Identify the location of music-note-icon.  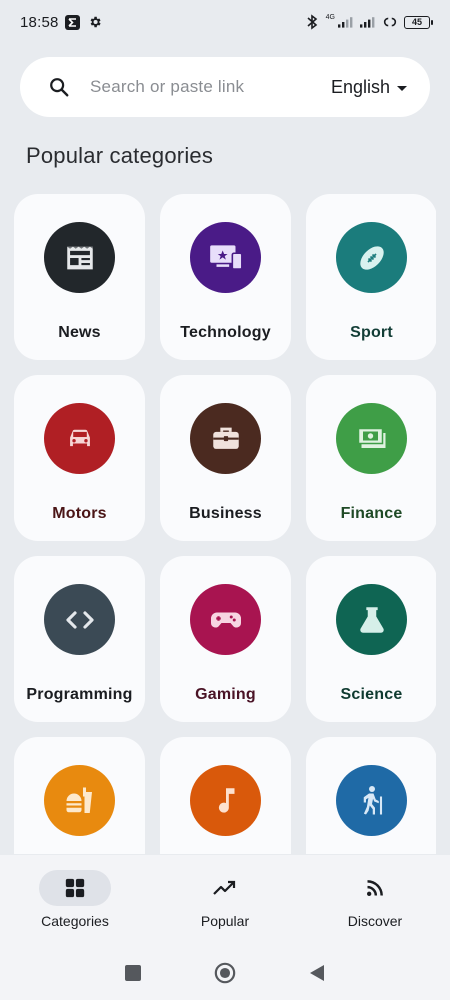
(226, 800).